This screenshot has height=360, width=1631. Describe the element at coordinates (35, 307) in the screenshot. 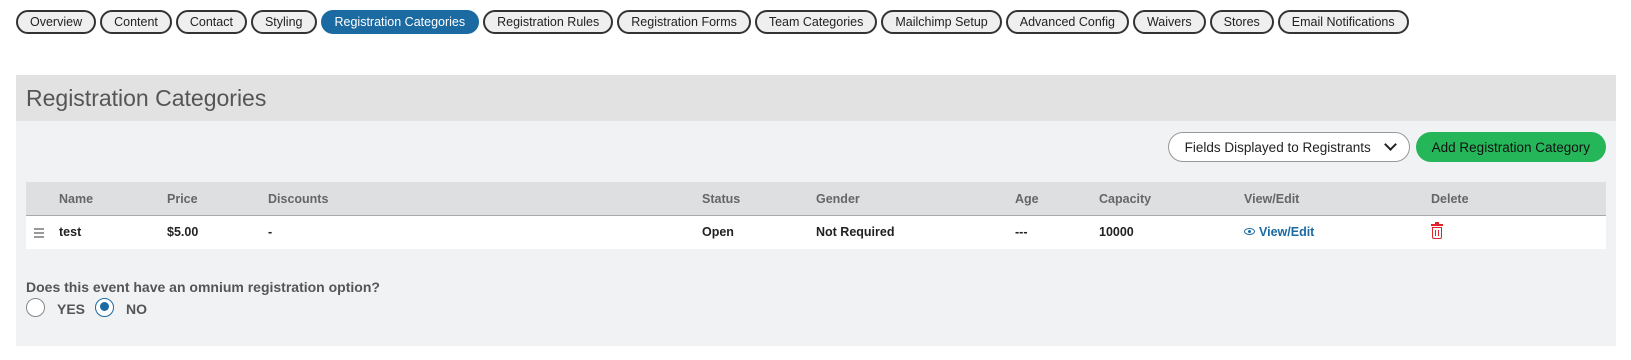

I see `omnium-yes-radio` at that location.